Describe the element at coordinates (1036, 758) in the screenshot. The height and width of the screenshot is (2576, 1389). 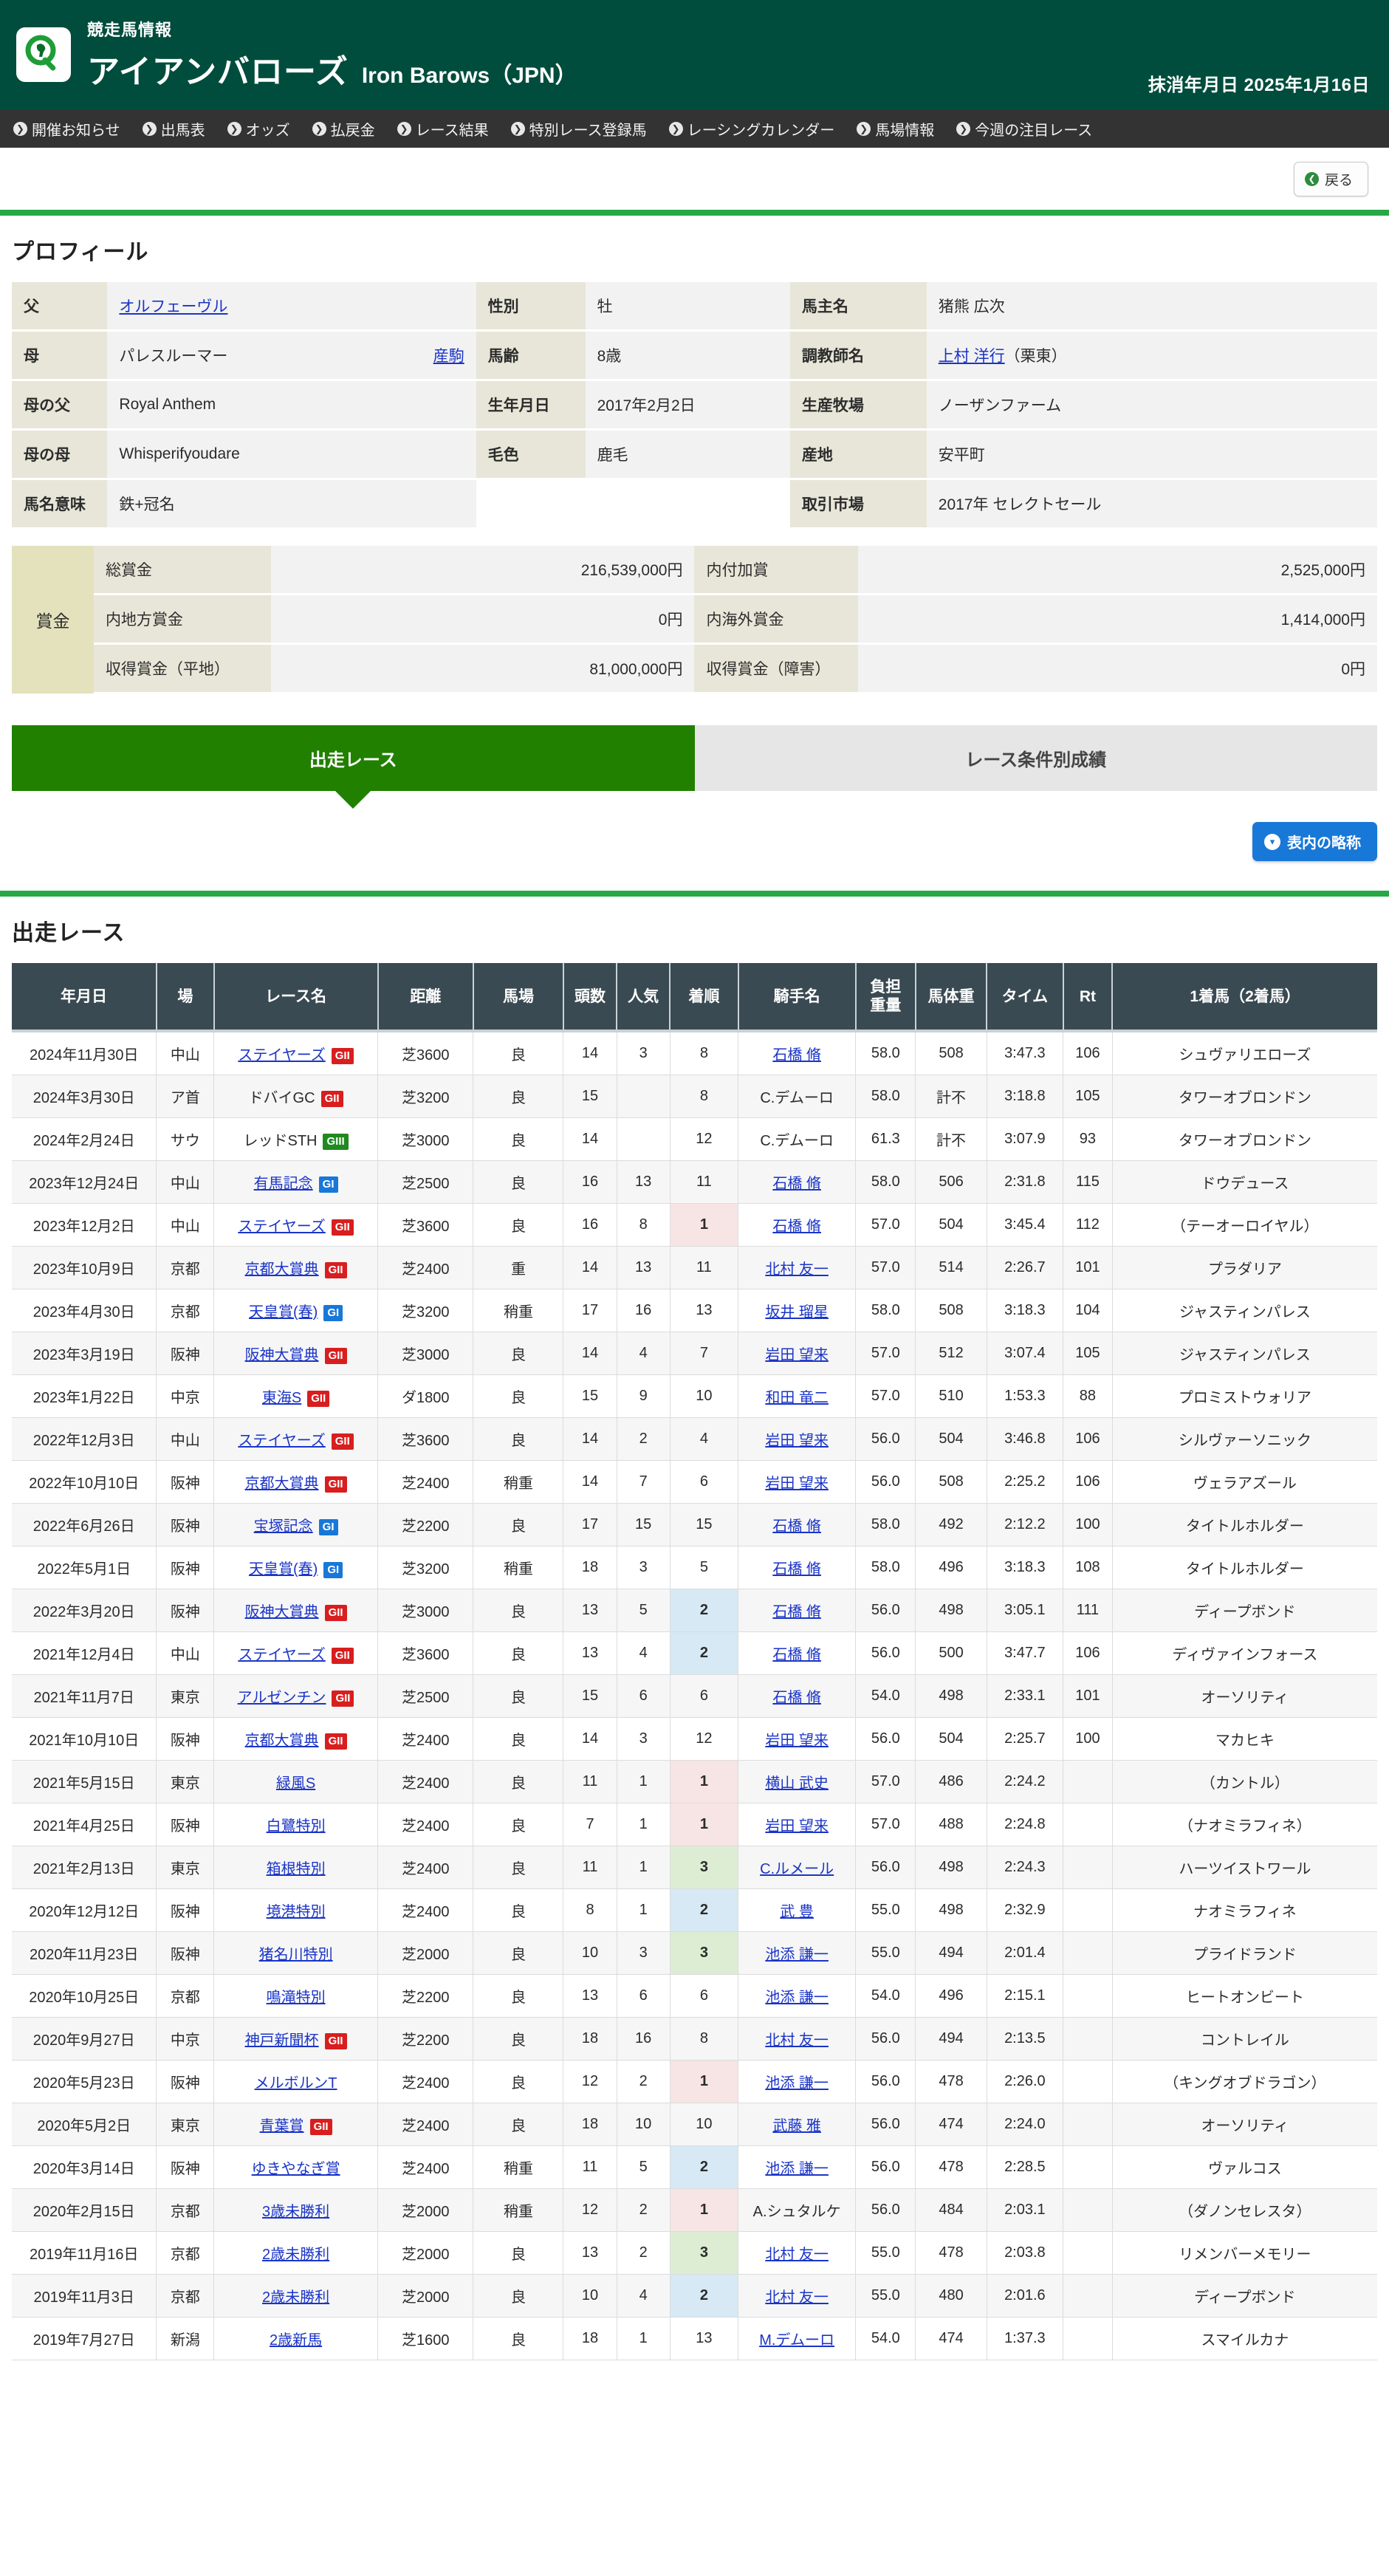
I see `tab-results-by-condition: レース条件別成績` at that location.